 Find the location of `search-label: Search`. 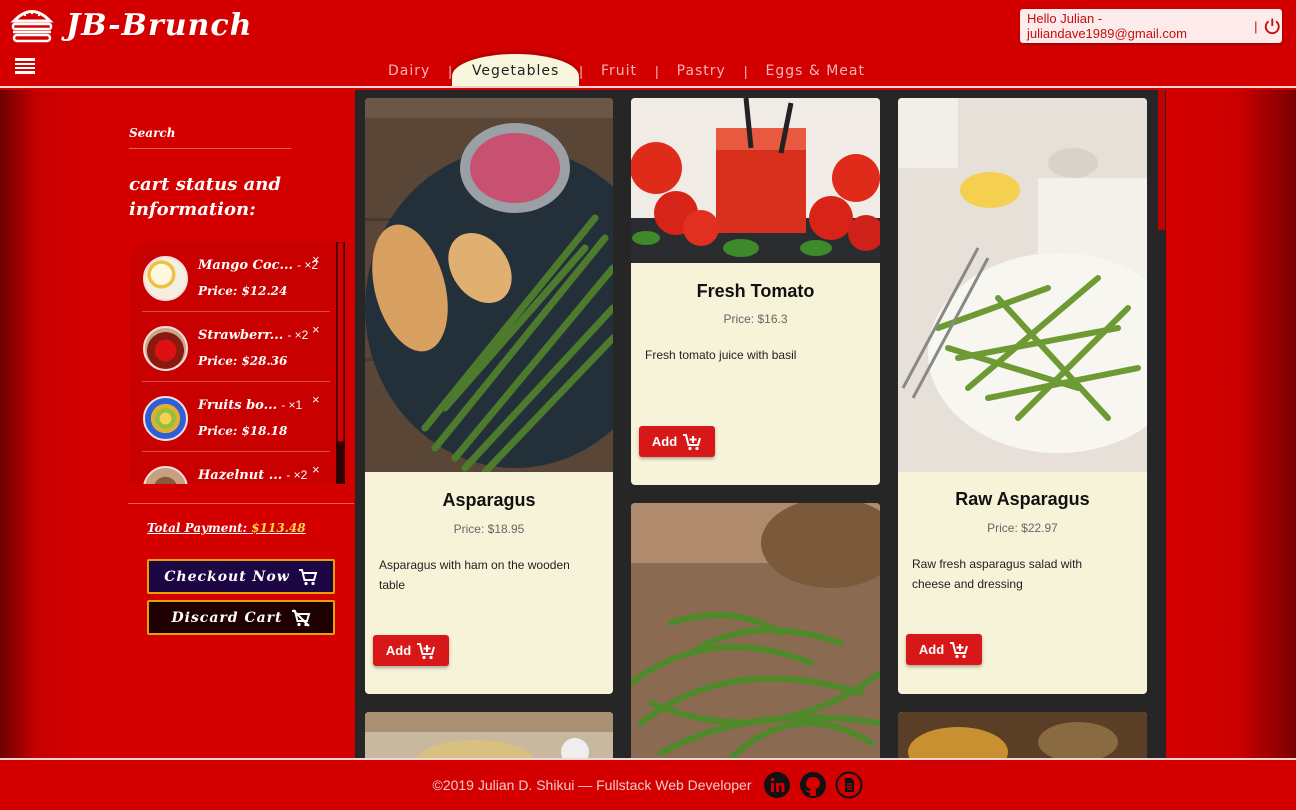

search-label: Search is located at coordinates (152, 133).